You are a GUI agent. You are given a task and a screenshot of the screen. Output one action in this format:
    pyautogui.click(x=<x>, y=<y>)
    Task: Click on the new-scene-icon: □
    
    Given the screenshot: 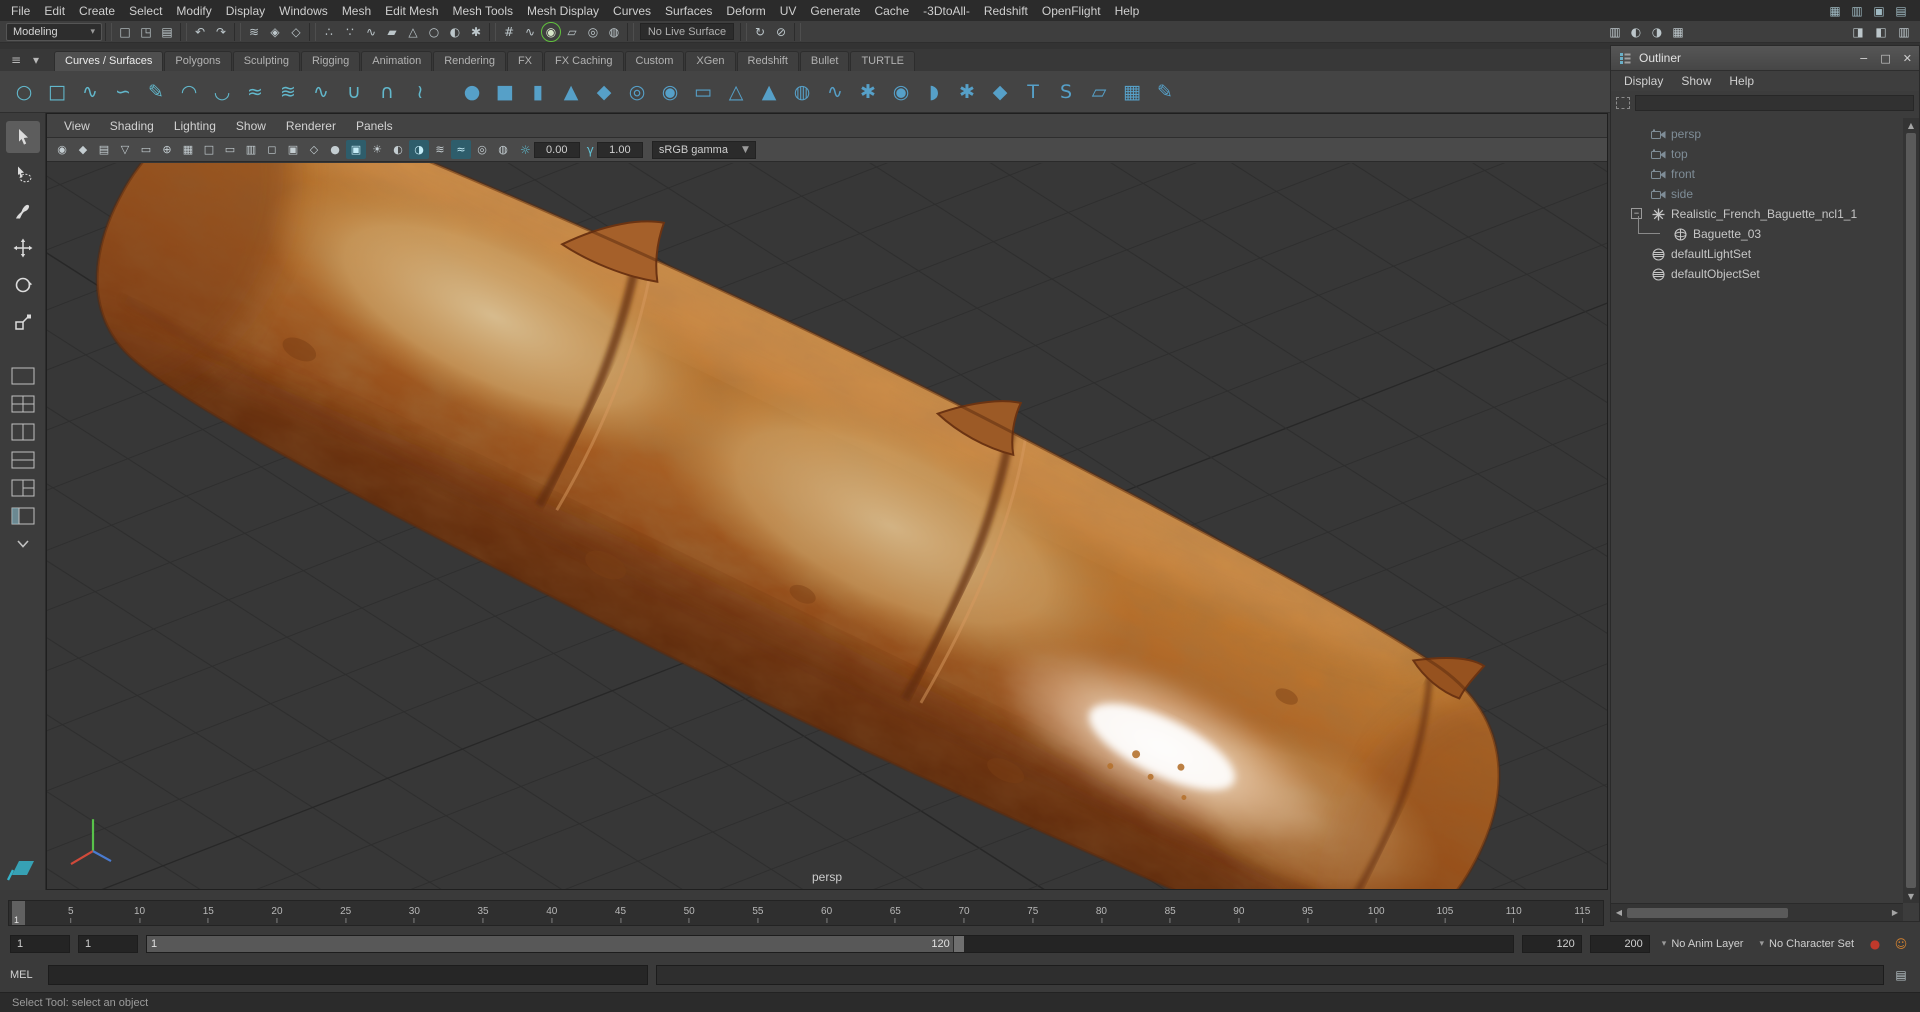 What is the action you would take?
    pyautogui.click(x=125, y=32)
    